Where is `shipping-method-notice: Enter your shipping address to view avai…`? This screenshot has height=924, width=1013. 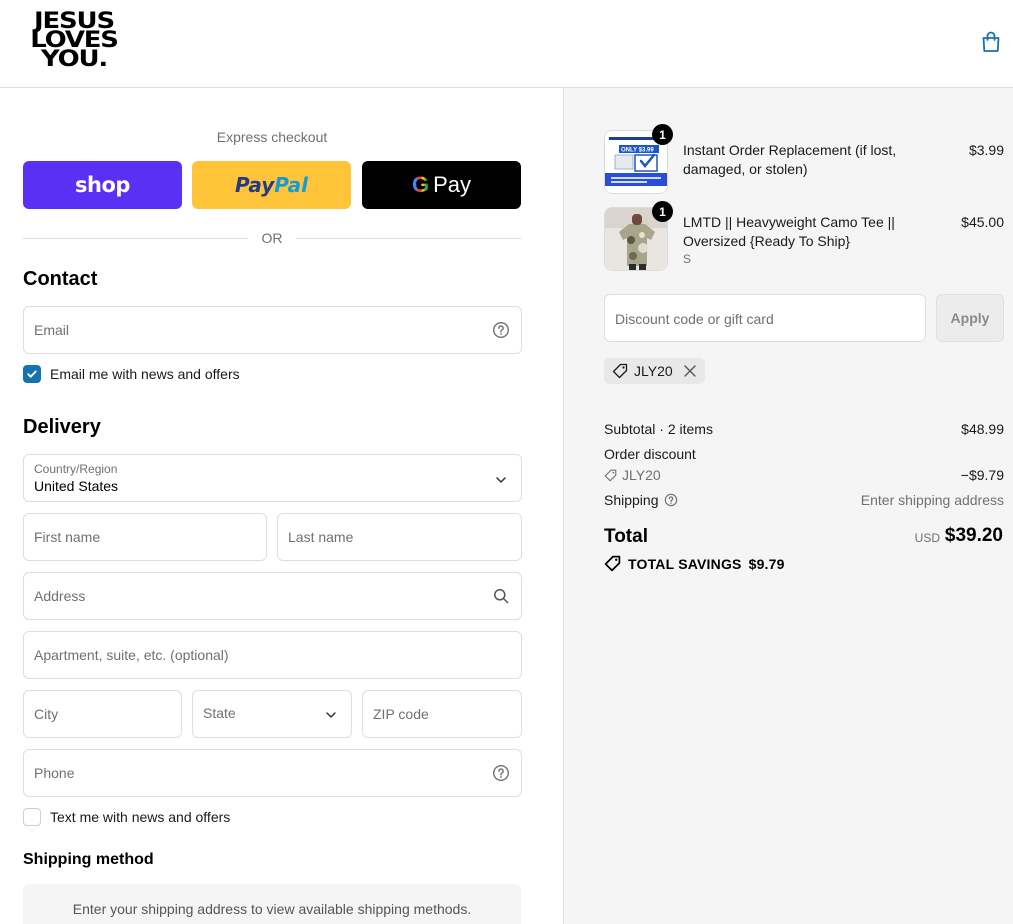
shipping-method-notice: Enter your shipping address to view avai… is located at coordinates (272, 904).